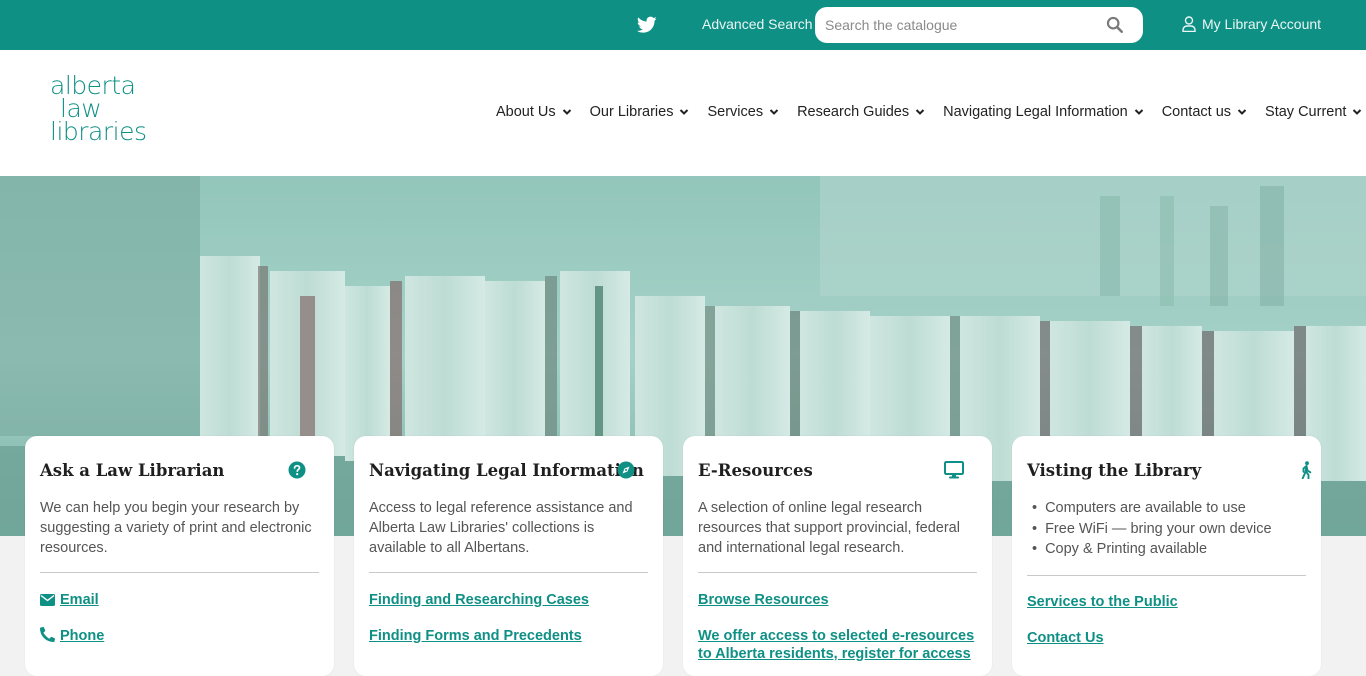  What do you see at coordinates (763, 600) in the screenshot?
I see `browse-resources-link: Browse Resources` at bounding box center [763, 600].